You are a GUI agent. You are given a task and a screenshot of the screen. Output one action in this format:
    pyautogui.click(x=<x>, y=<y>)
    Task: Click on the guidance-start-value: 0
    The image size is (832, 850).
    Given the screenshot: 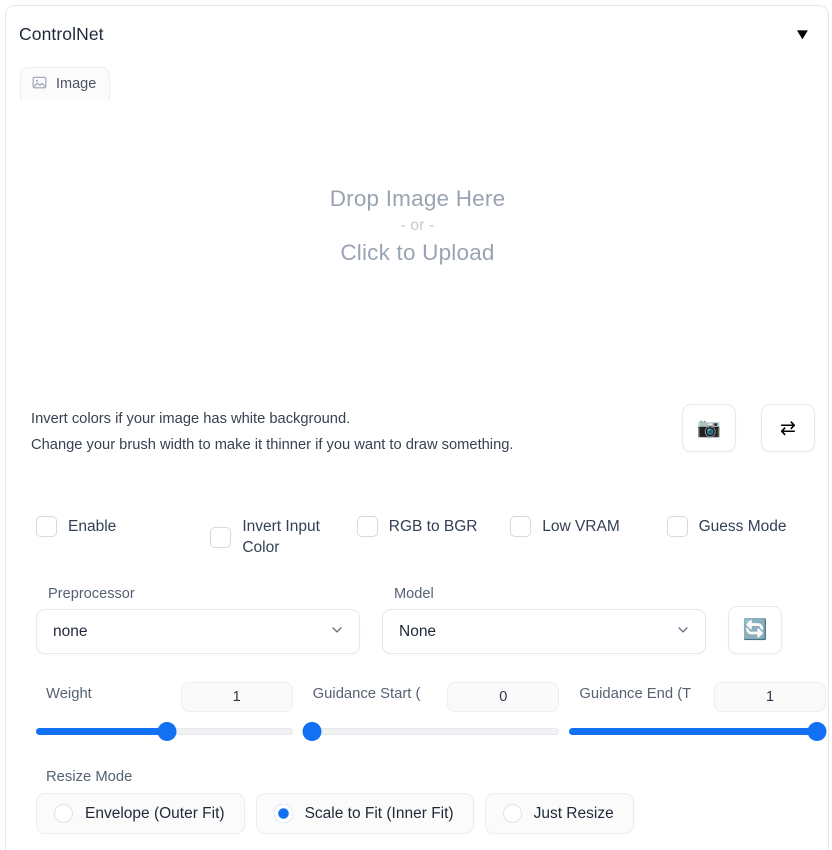 What is the action you would take?
    pyautogui.click(x=503, y=697)
    